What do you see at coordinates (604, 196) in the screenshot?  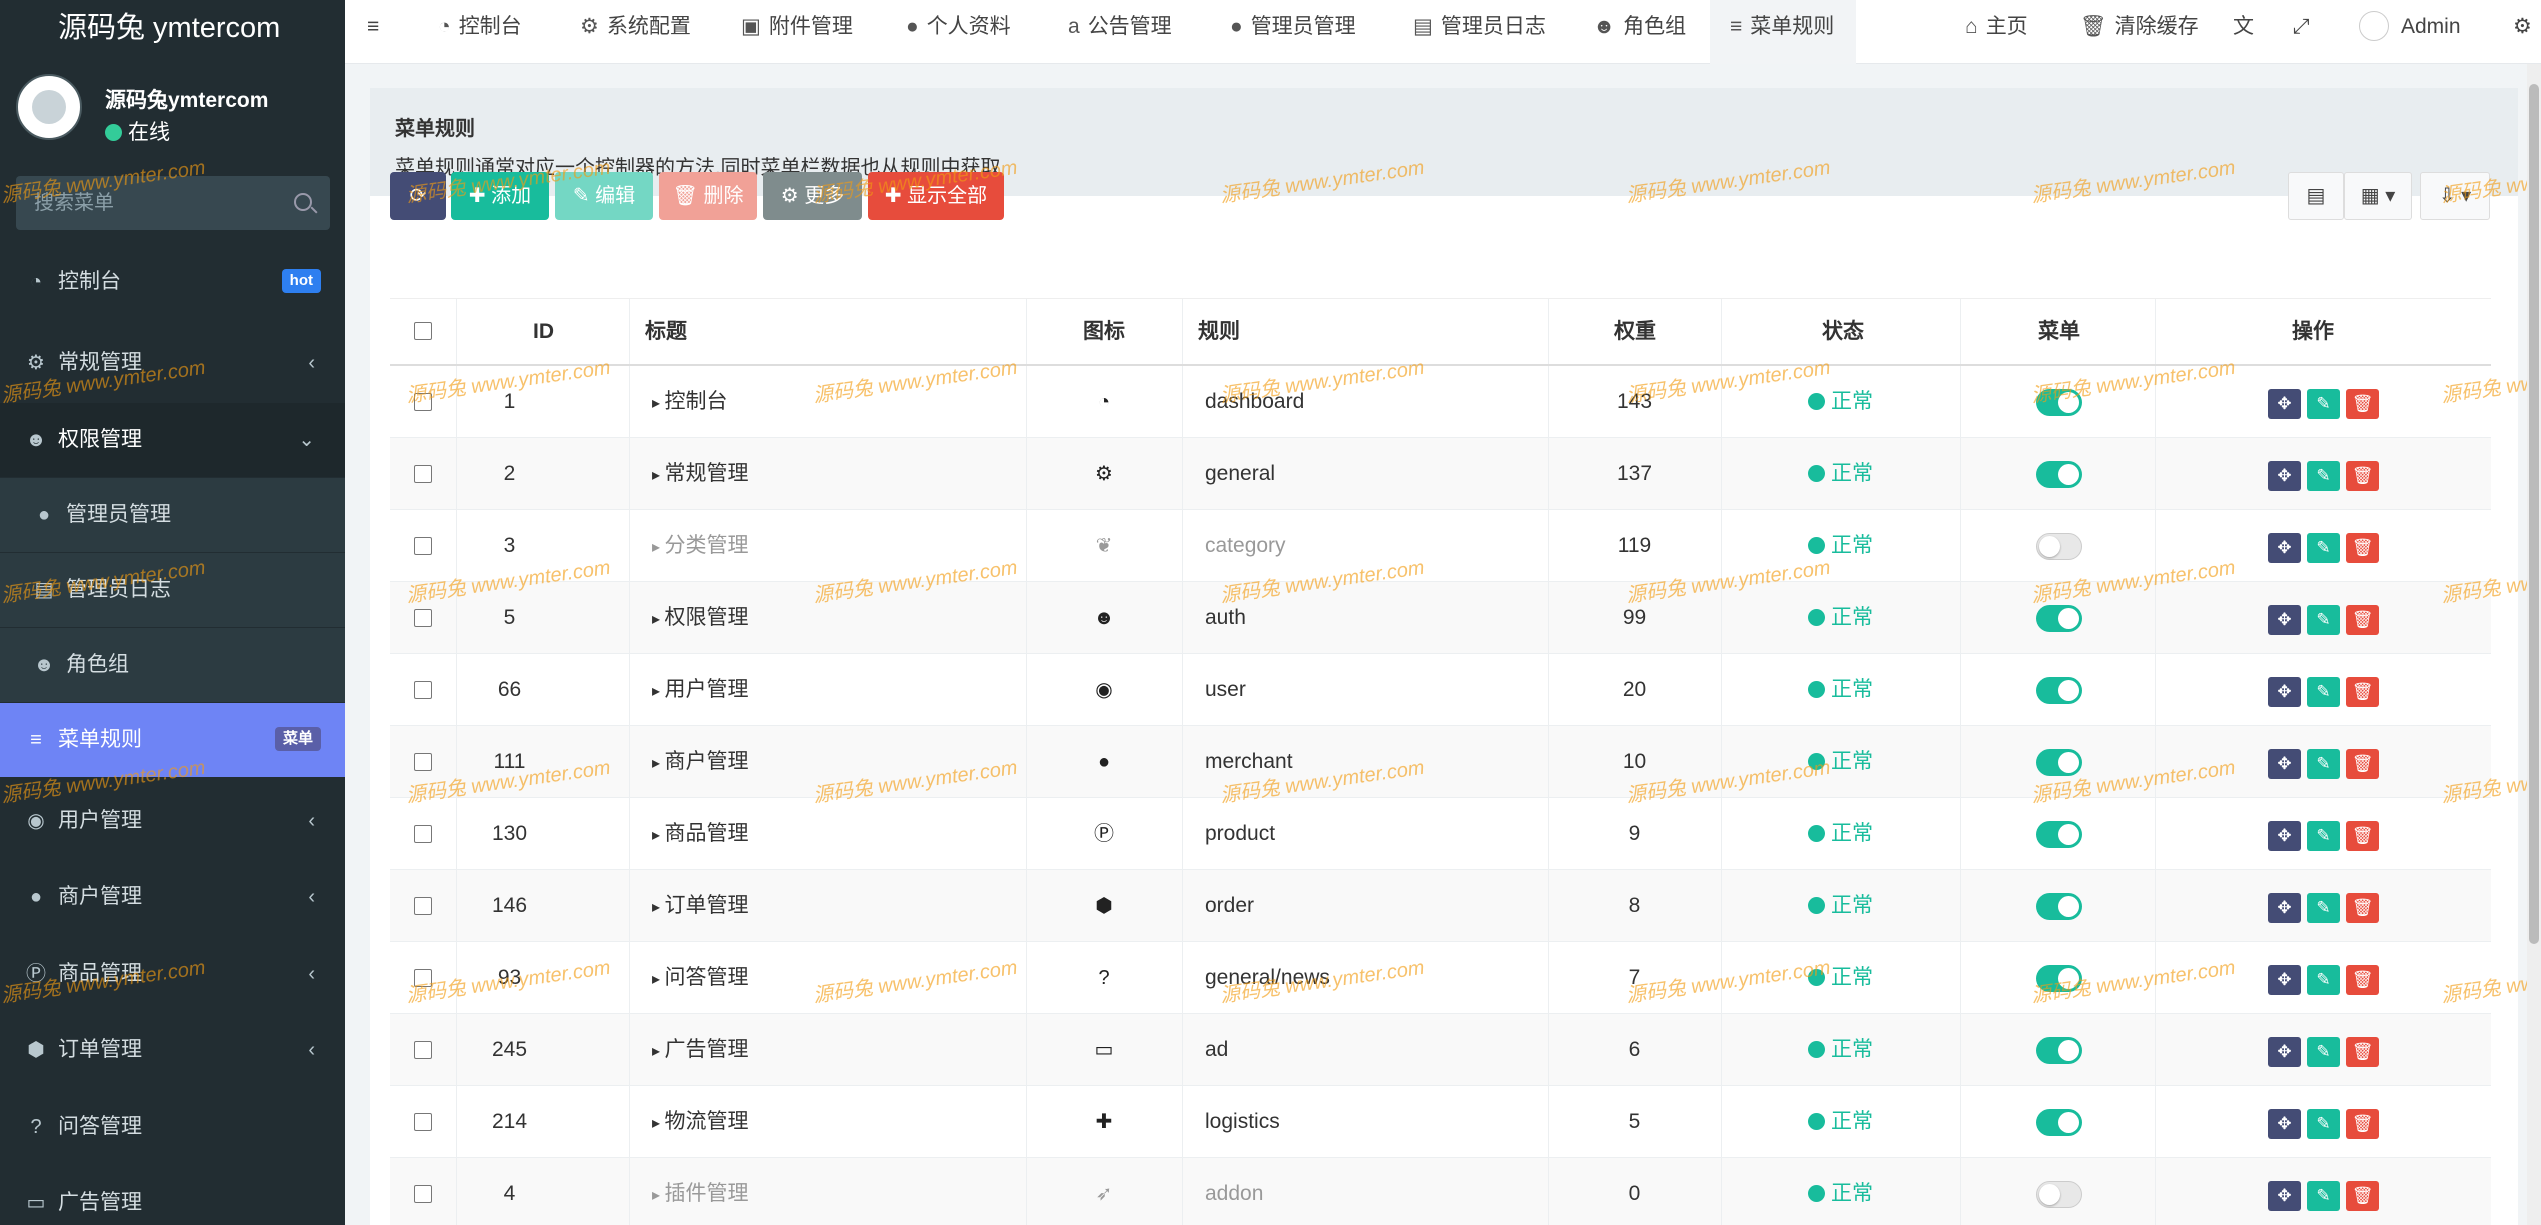 I see `edit-button: ✎ 编辑` at bounding box center [604, 196].